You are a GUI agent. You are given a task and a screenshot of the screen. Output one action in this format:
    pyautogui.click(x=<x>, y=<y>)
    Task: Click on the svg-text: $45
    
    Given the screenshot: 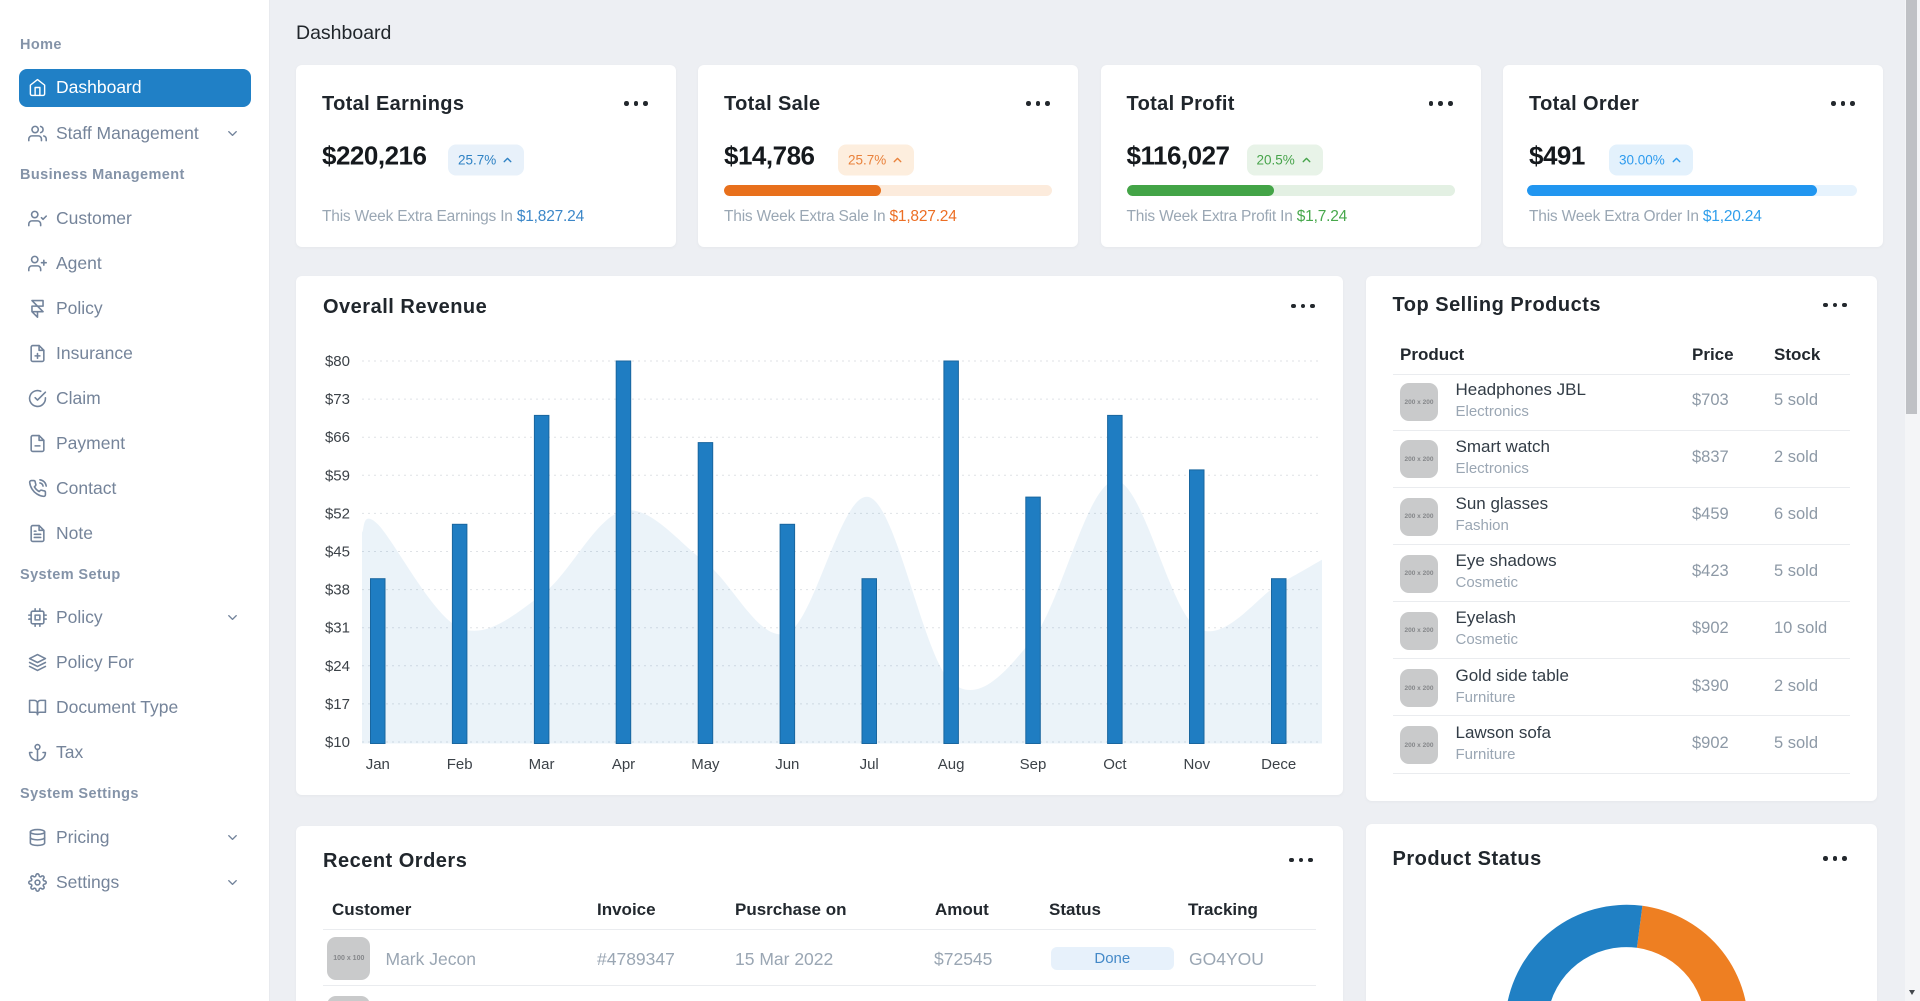 What is the action you would take?
    pyautogui.click(x=337, y=551)
    